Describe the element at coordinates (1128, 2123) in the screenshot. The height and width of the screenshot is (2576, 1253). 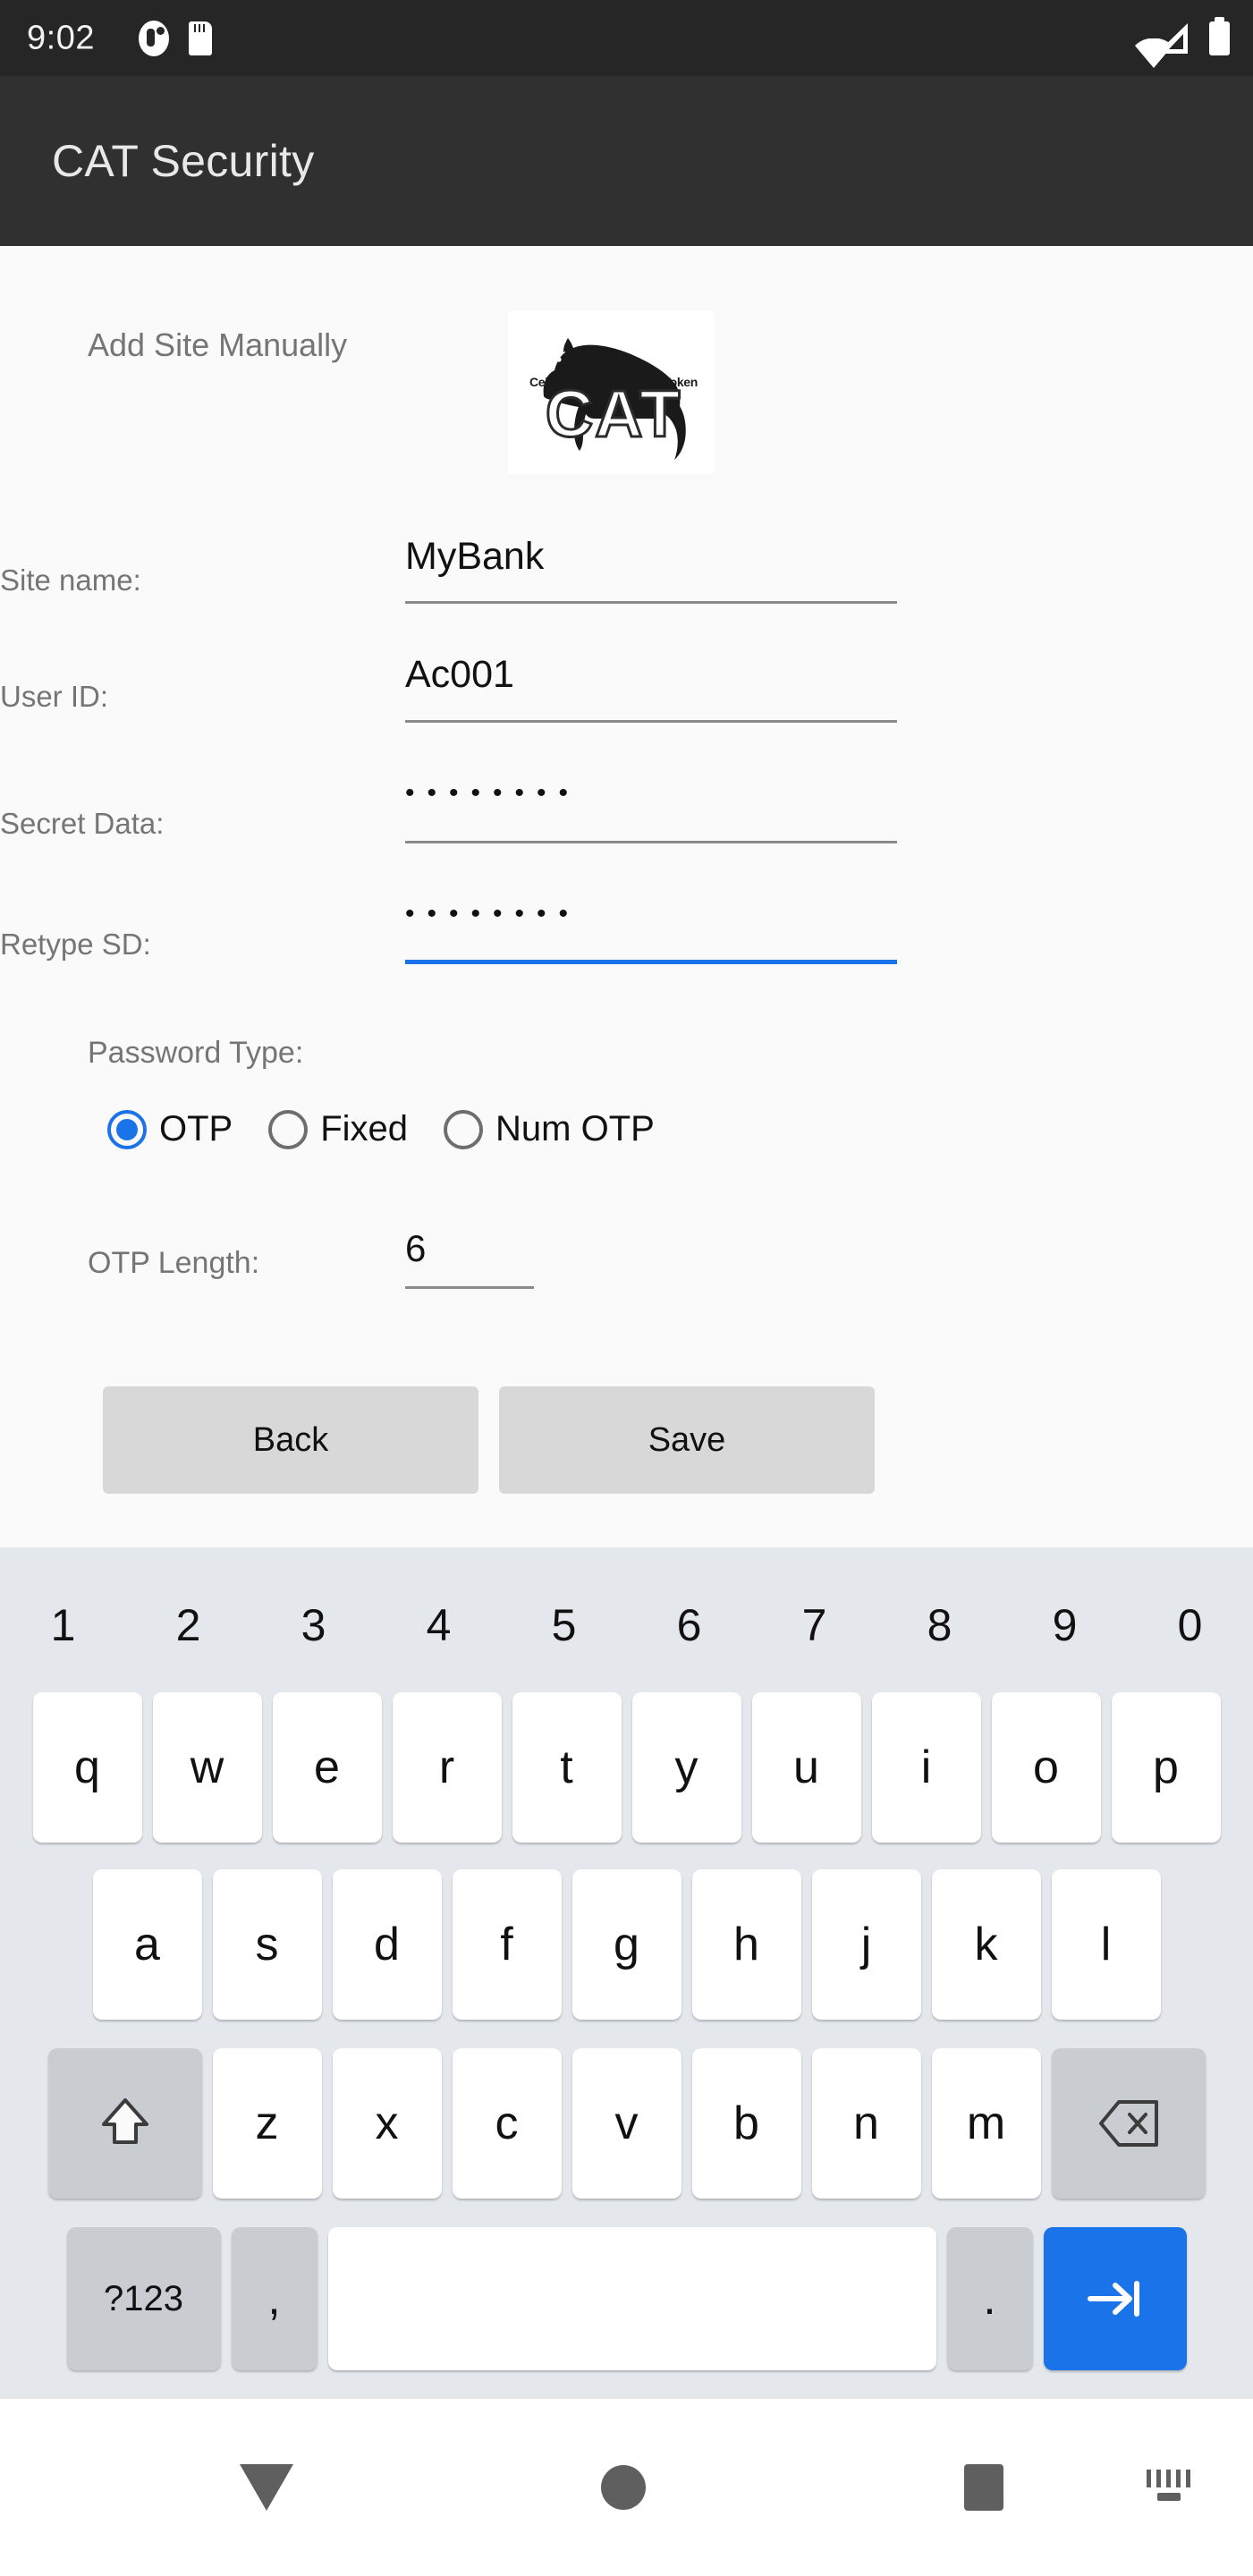
I see `backspace-icon` at that location.